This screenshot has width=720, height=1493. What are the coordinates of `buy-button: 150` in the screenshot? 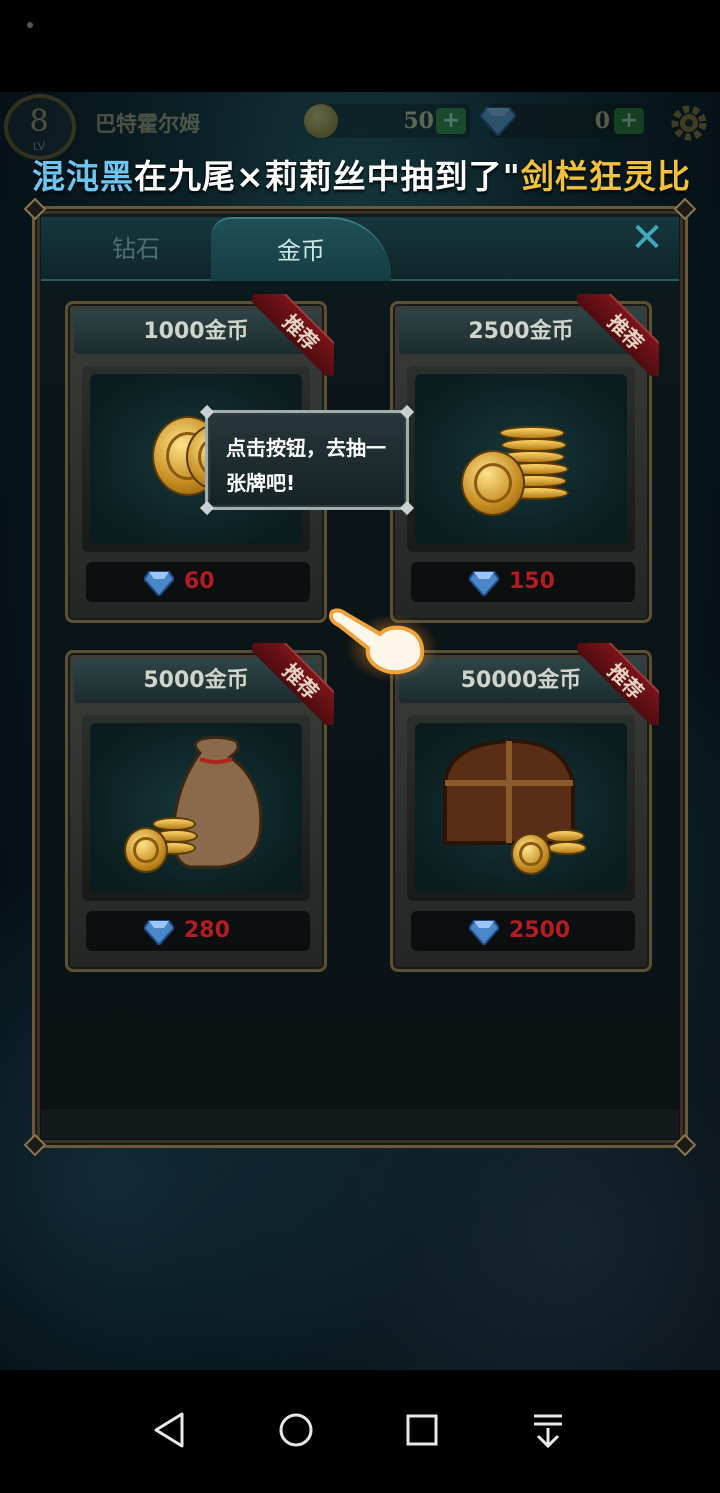 It's located at (523, 582).